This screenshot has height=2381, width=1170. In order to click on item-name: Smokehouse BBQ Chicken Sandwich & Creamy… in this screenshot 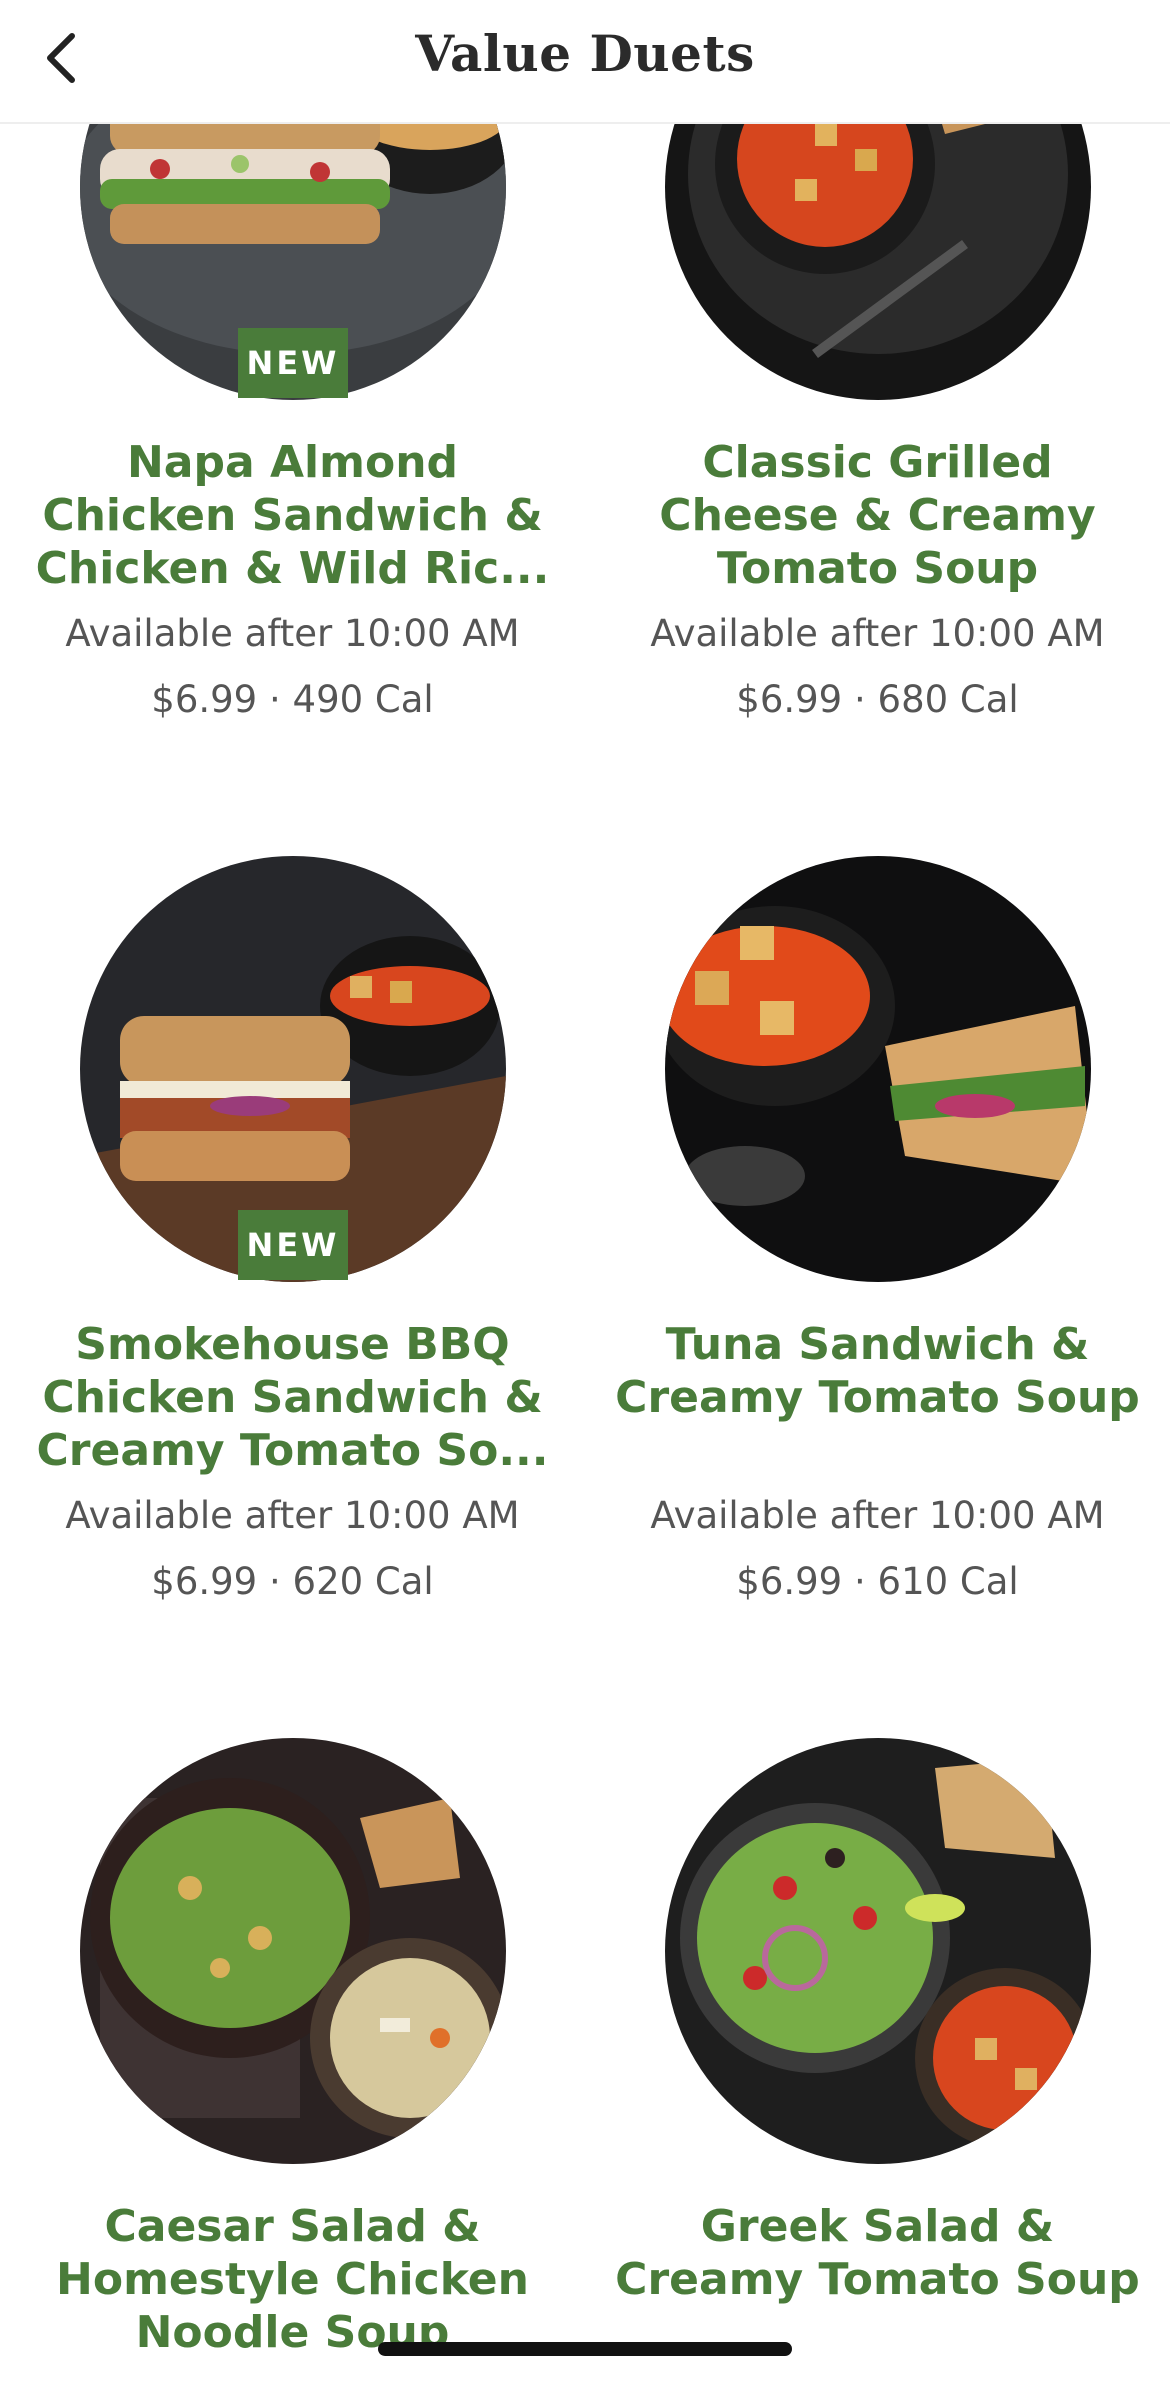, I will do `click(292, 1397)`.